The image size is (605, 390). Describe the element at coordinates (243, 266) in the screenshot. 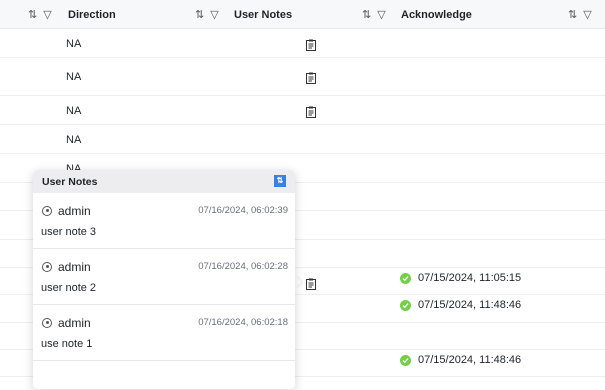

I see `note-timestamp: 07/16/2024, 06:02:28` at that location.